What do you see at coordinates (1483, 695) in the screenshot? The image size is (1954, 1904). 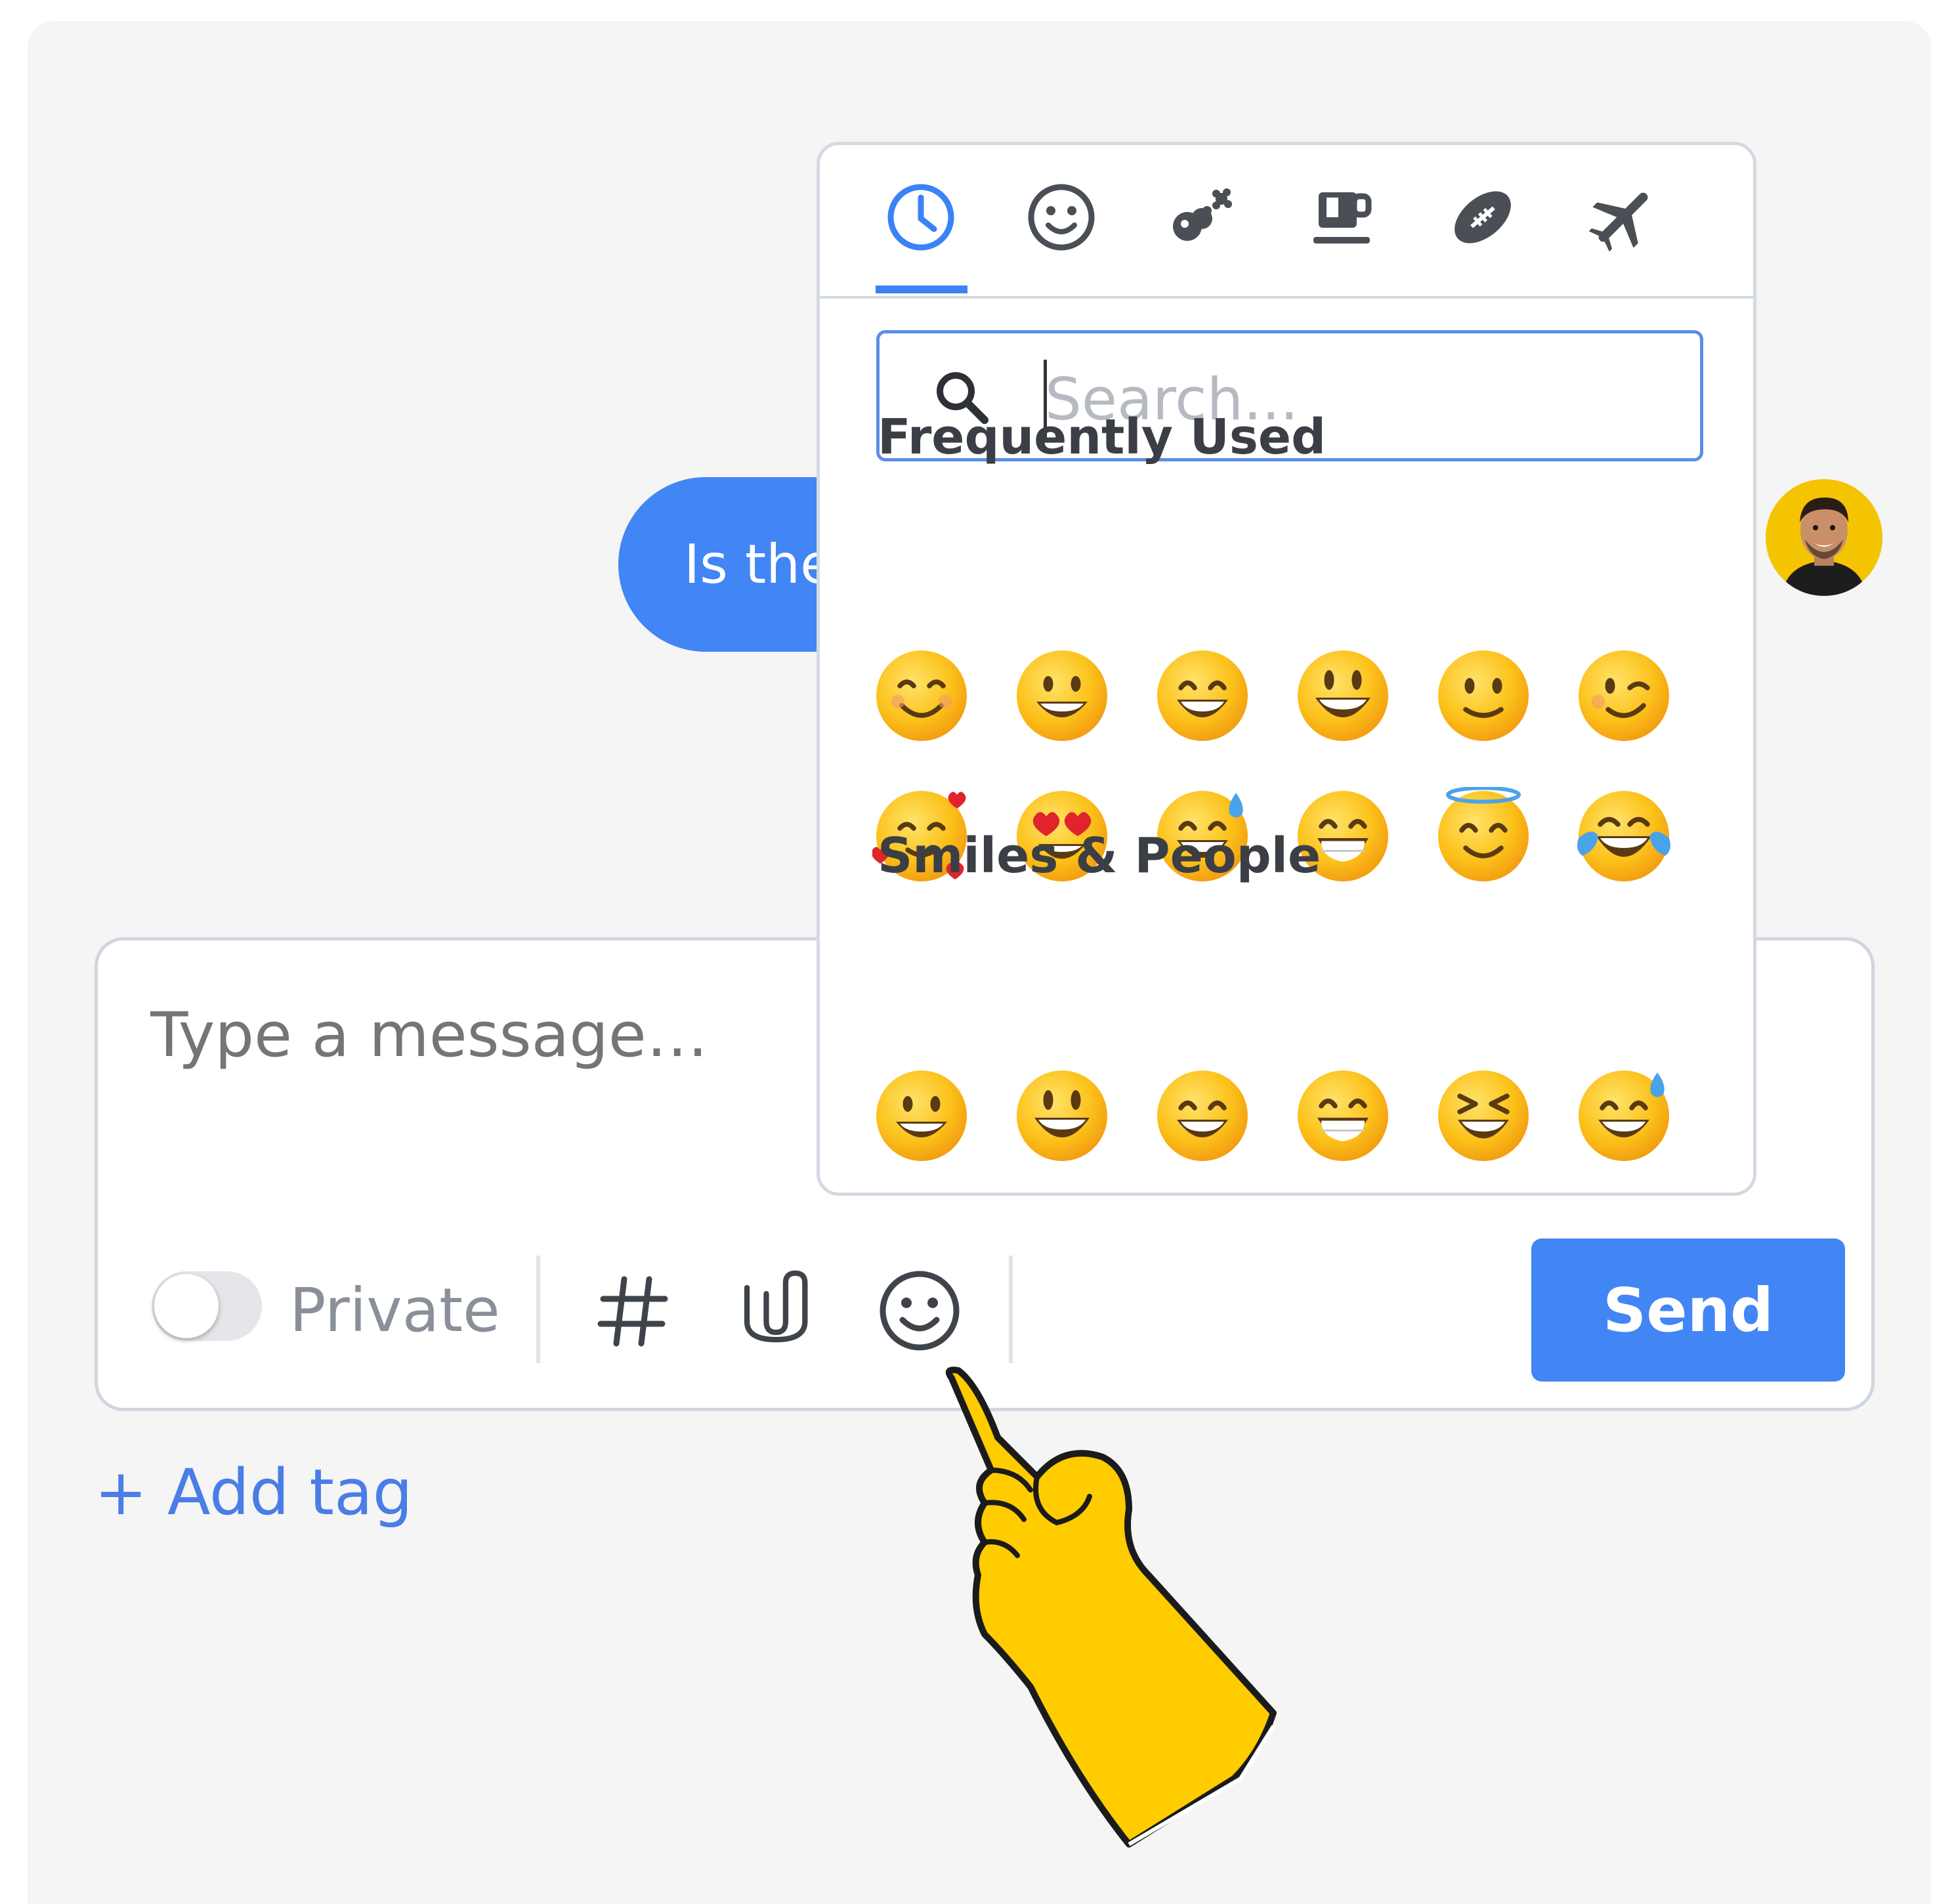 I see `emoji-slight-smile` at bounding box center [1483, 695].